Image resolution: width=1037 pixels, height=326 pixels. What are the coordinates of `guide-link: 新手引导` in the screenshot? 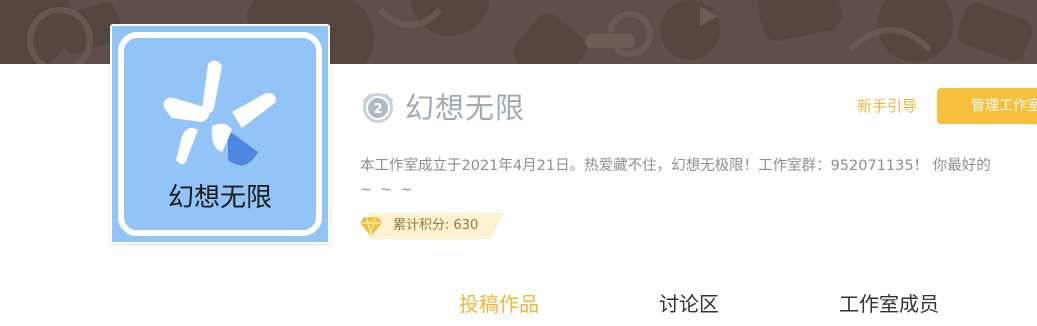 It's located at (887, 106).